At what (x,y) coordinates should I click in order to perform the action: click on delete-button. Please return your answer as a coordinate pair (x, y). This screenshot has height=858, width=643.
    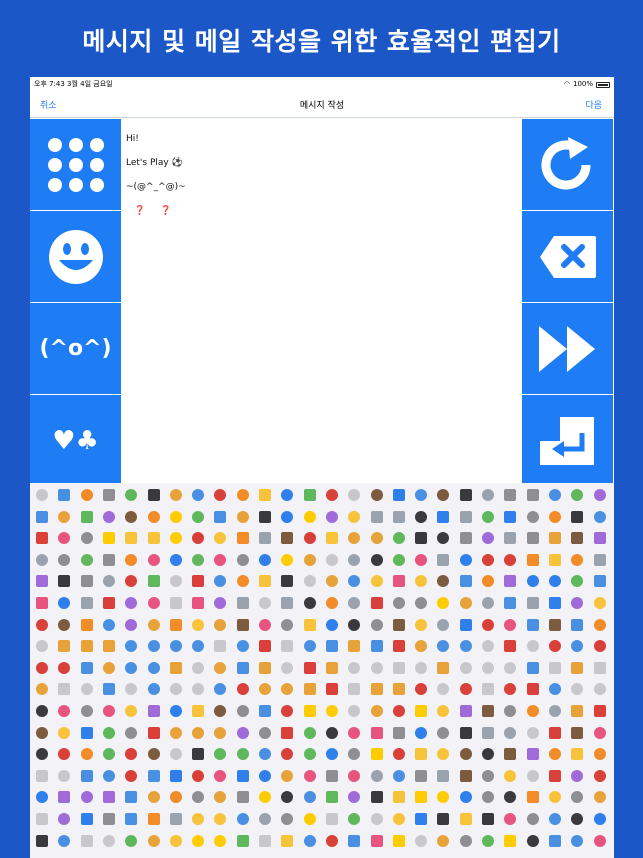
    Looking at the image, I should click on (567, 256).